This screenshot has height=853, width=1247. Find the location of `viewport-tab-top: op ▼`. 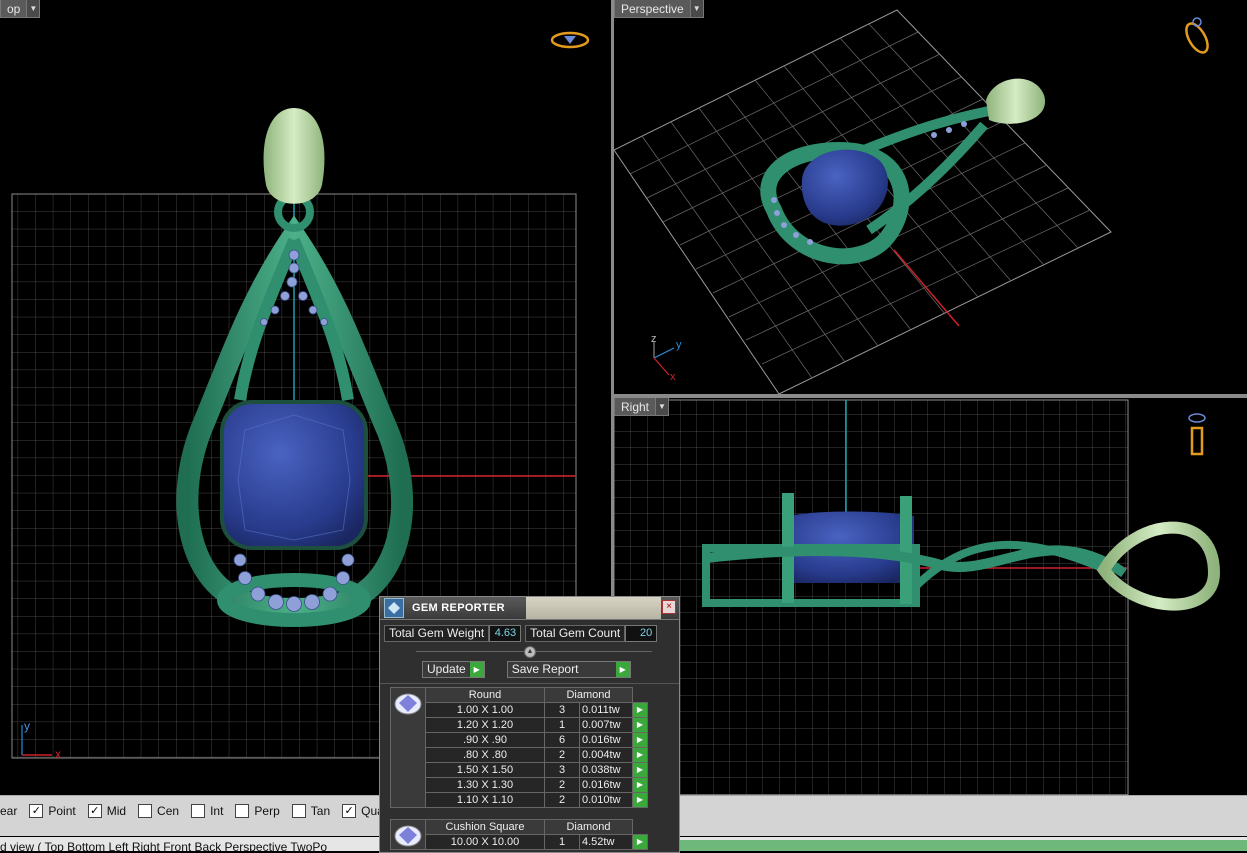

viewport-tab-top: op ▼ is located at coordinates (20, 9).